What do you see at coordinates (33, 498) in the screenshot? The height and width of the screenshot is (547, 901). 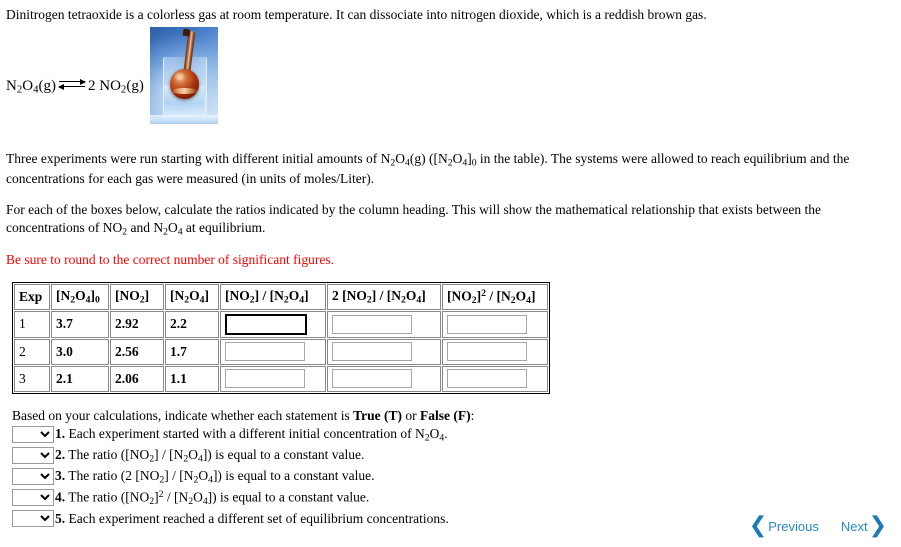 I see `select-statement-4: TF` at bounding box center [33, 498].